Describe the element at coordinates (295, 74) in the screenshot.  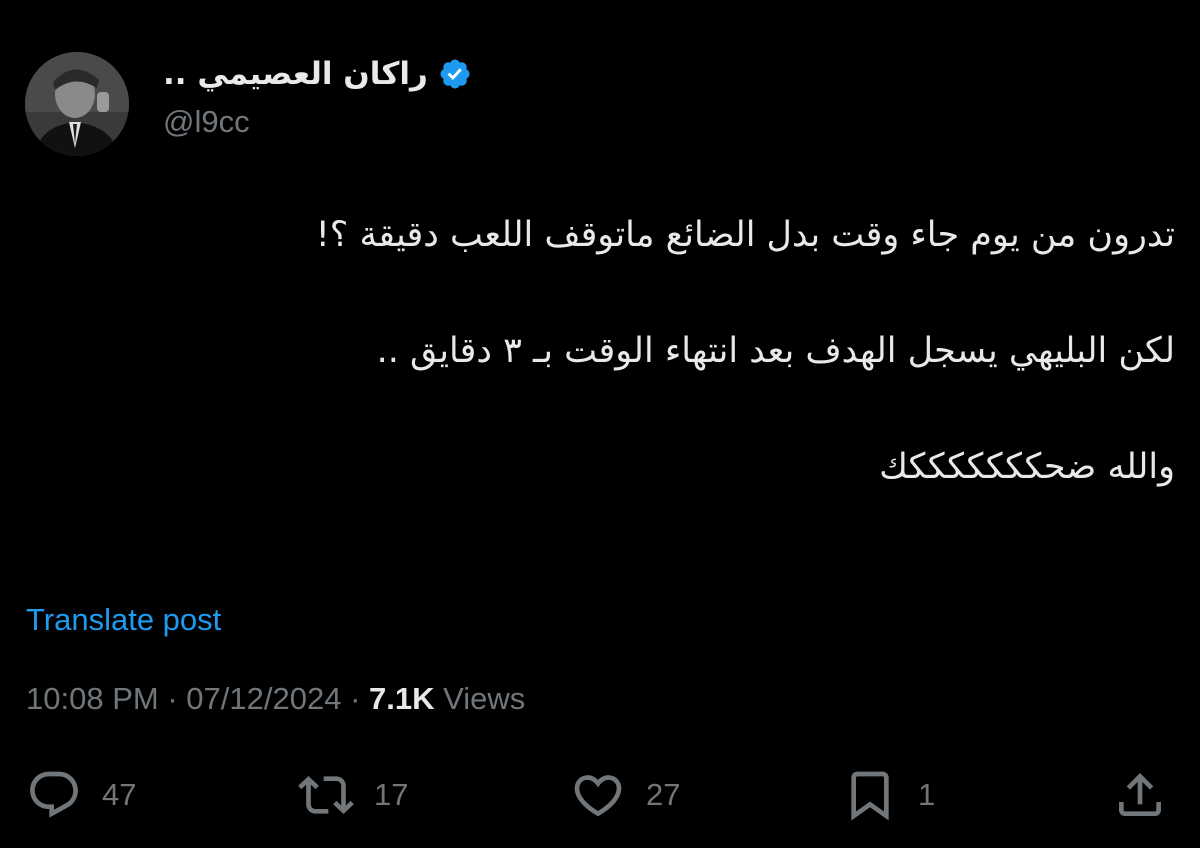
I see `display-name: راكان العصيمي ..` at that location.